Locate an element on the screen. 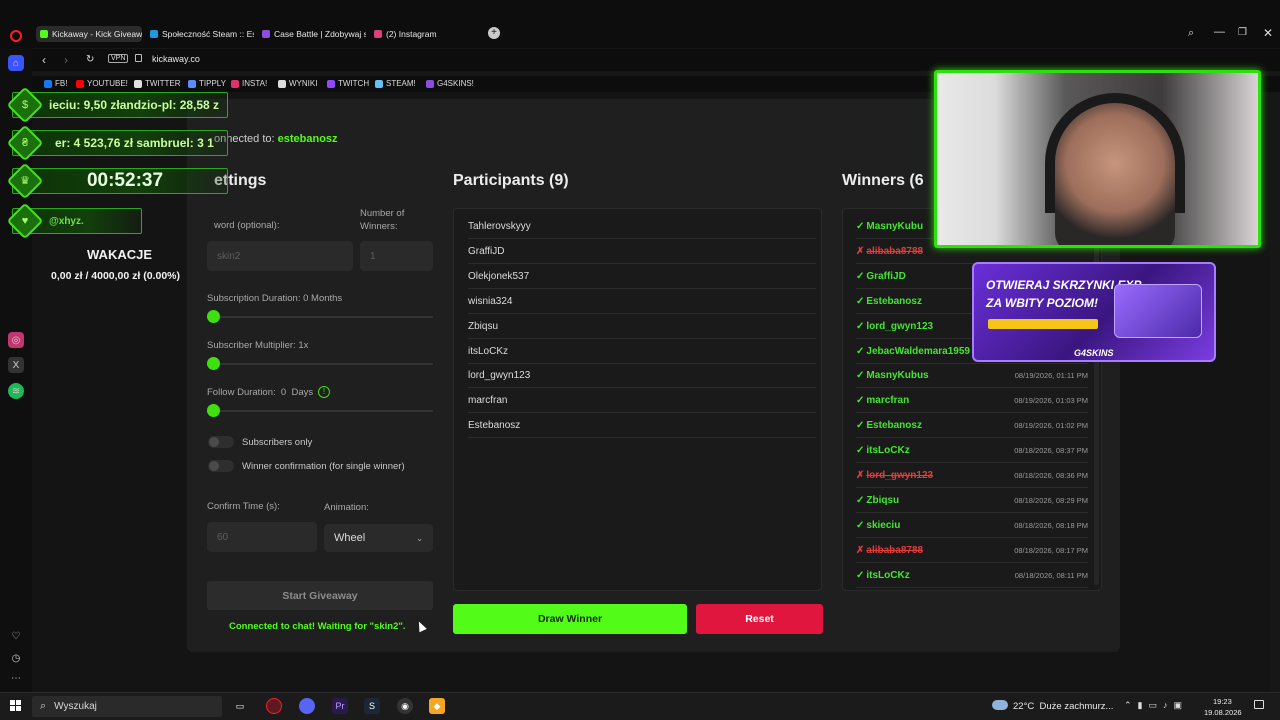 This screenshot has width=1280, height=720. clock-date: 19.08.2026 is located at coordinates (1223, 712).